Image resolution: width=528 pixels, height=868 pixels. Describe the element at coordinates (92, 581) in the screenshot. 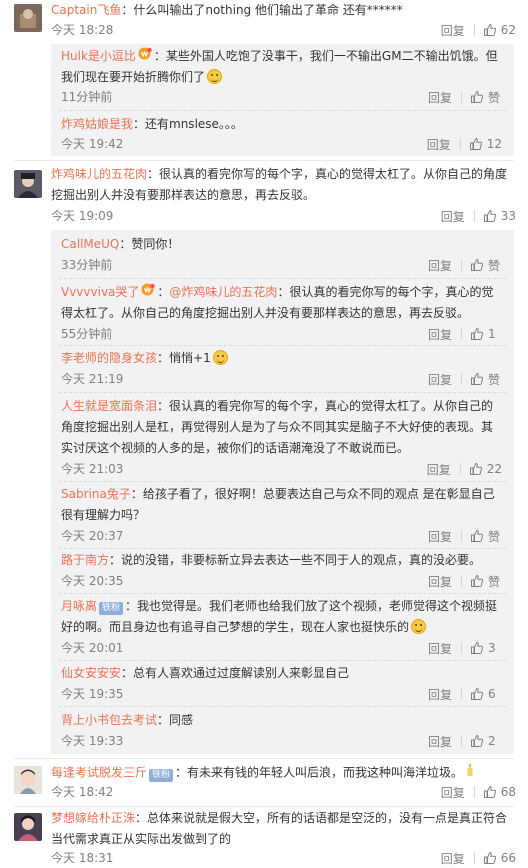

I see `reply-time: 今天 20:35` at that location.